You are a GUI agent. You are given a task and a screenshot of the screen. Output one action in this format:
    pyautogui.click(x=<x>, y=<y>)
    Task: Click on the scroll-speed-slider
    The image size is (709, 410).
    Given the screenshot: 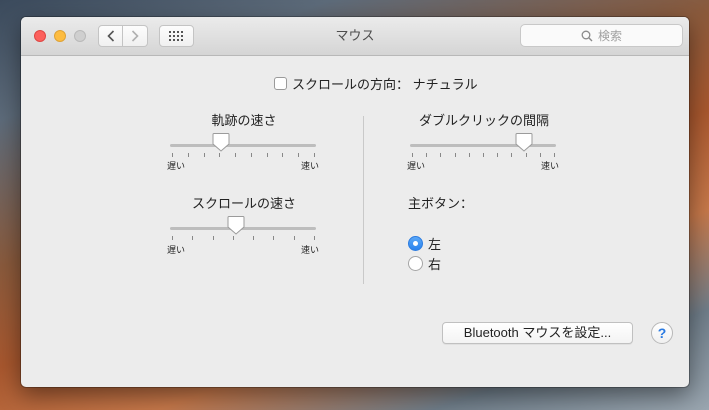 What is the action you would take?
    pyautogui.click(x=245, y=233)
    